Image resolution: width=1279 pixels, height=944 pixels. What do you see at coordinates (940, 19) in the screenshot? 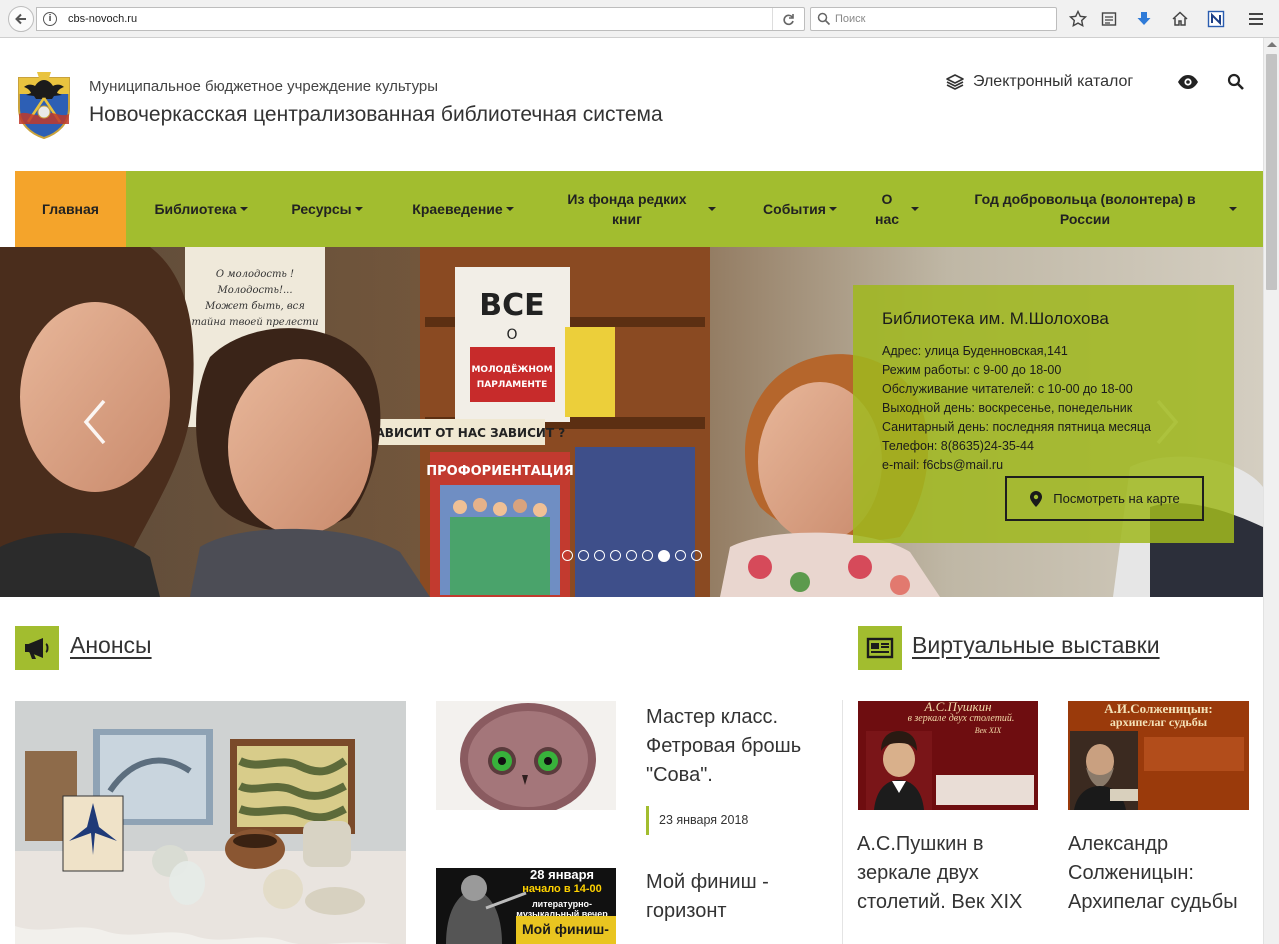
I see `browser-search-input` at bounding box center [940, 19].